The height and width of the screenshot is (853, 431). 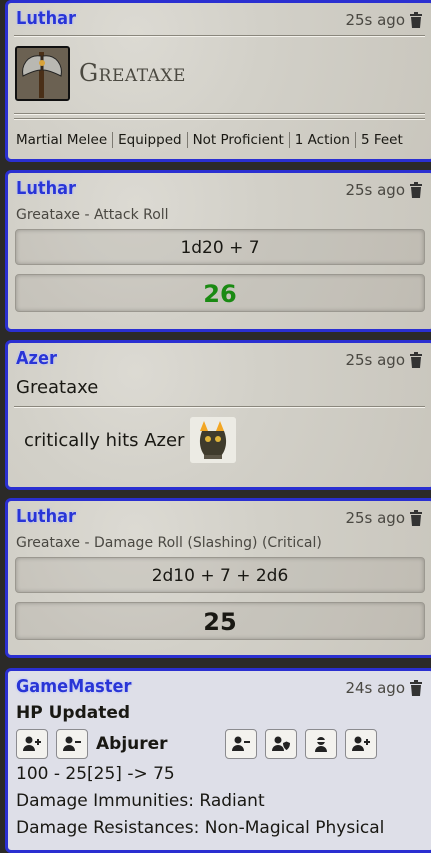 I want to click on dice-total: 25, so click(x=220, y=621).